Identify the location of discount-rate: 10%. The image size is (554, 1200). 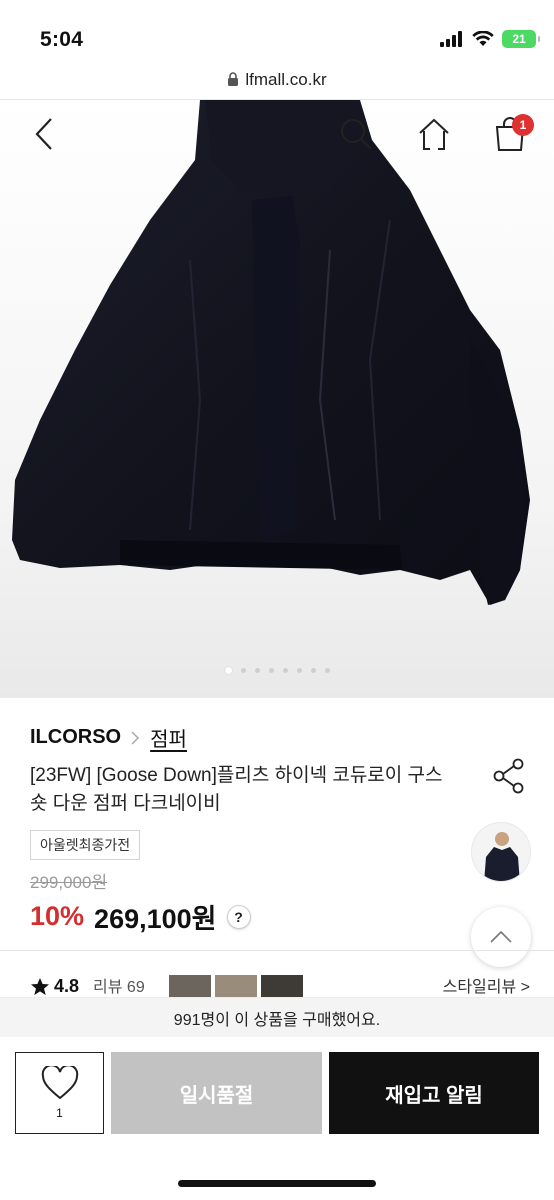
(57, 916).